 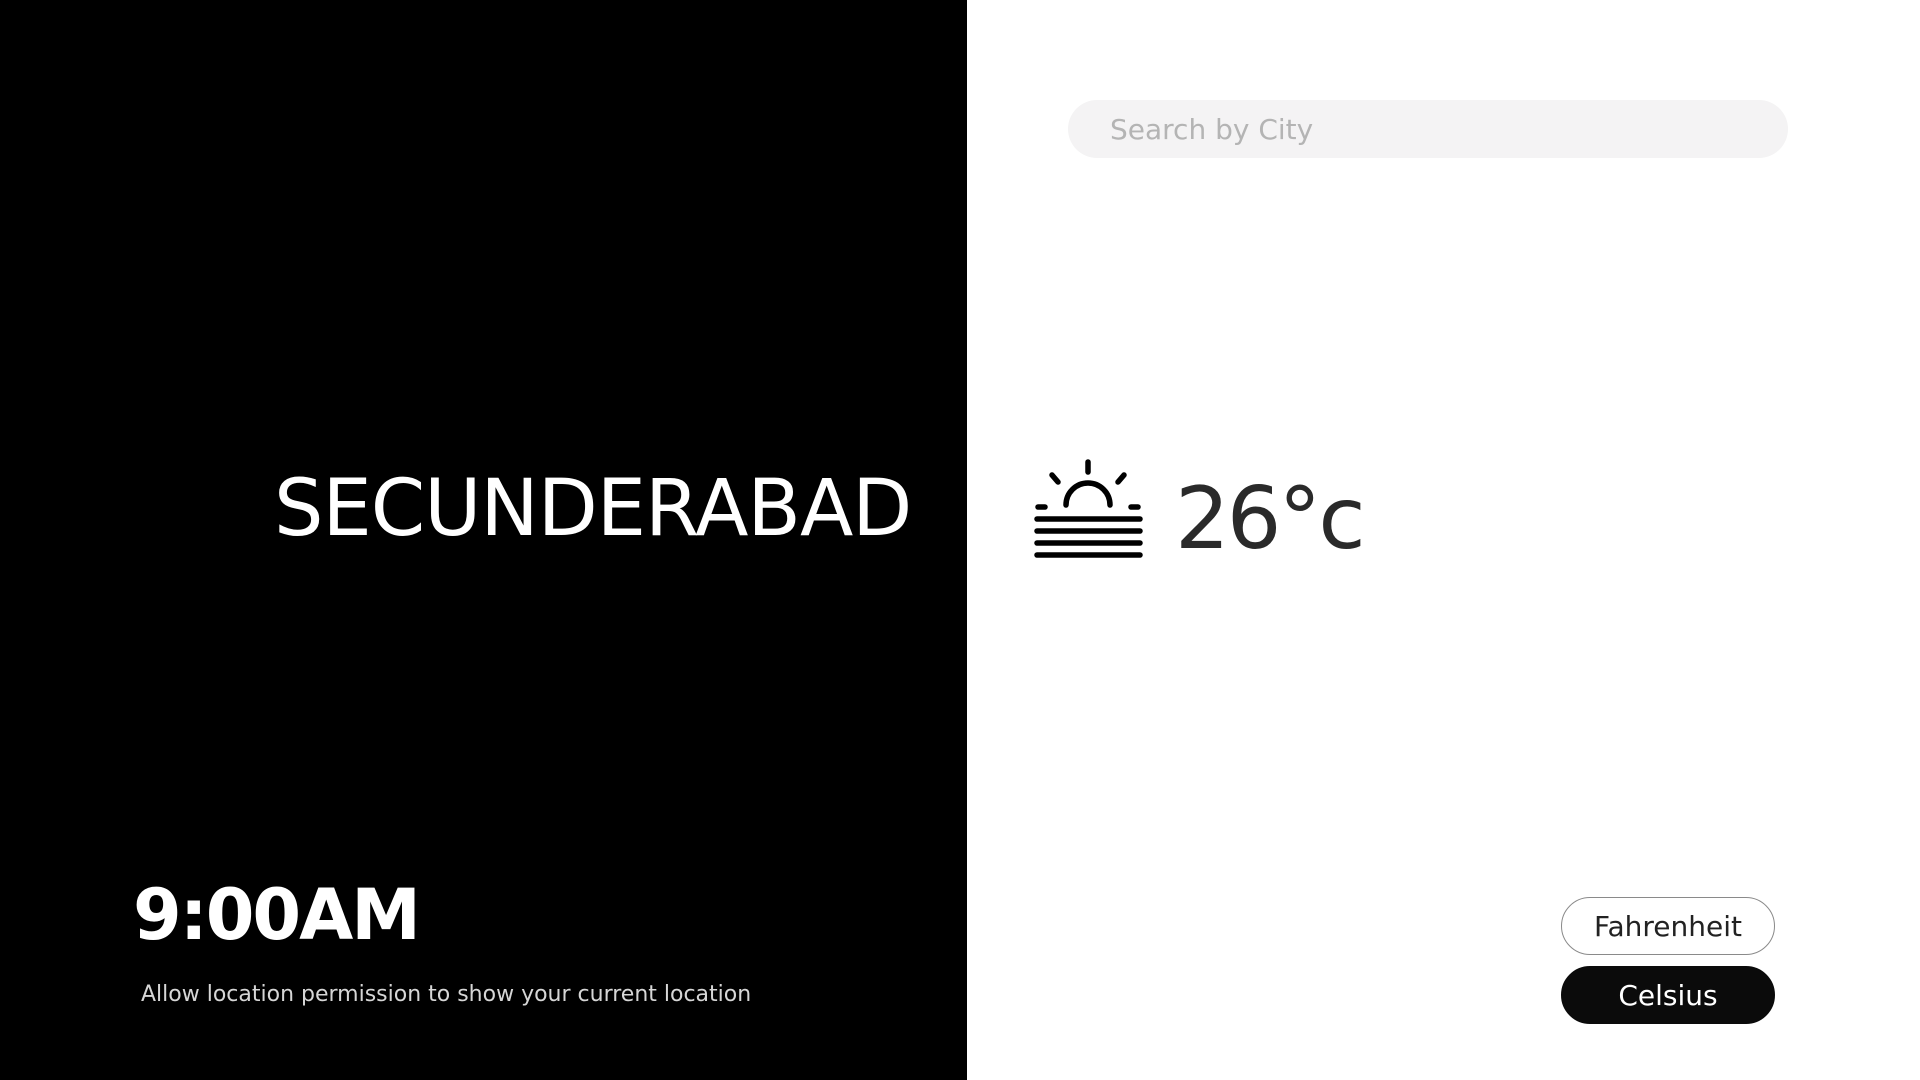 What do you see at coordinates (1668, 926) in the screenshot?
I see `fahrenheit-button: Fahrenheit` at bounding box center [1668, 926].